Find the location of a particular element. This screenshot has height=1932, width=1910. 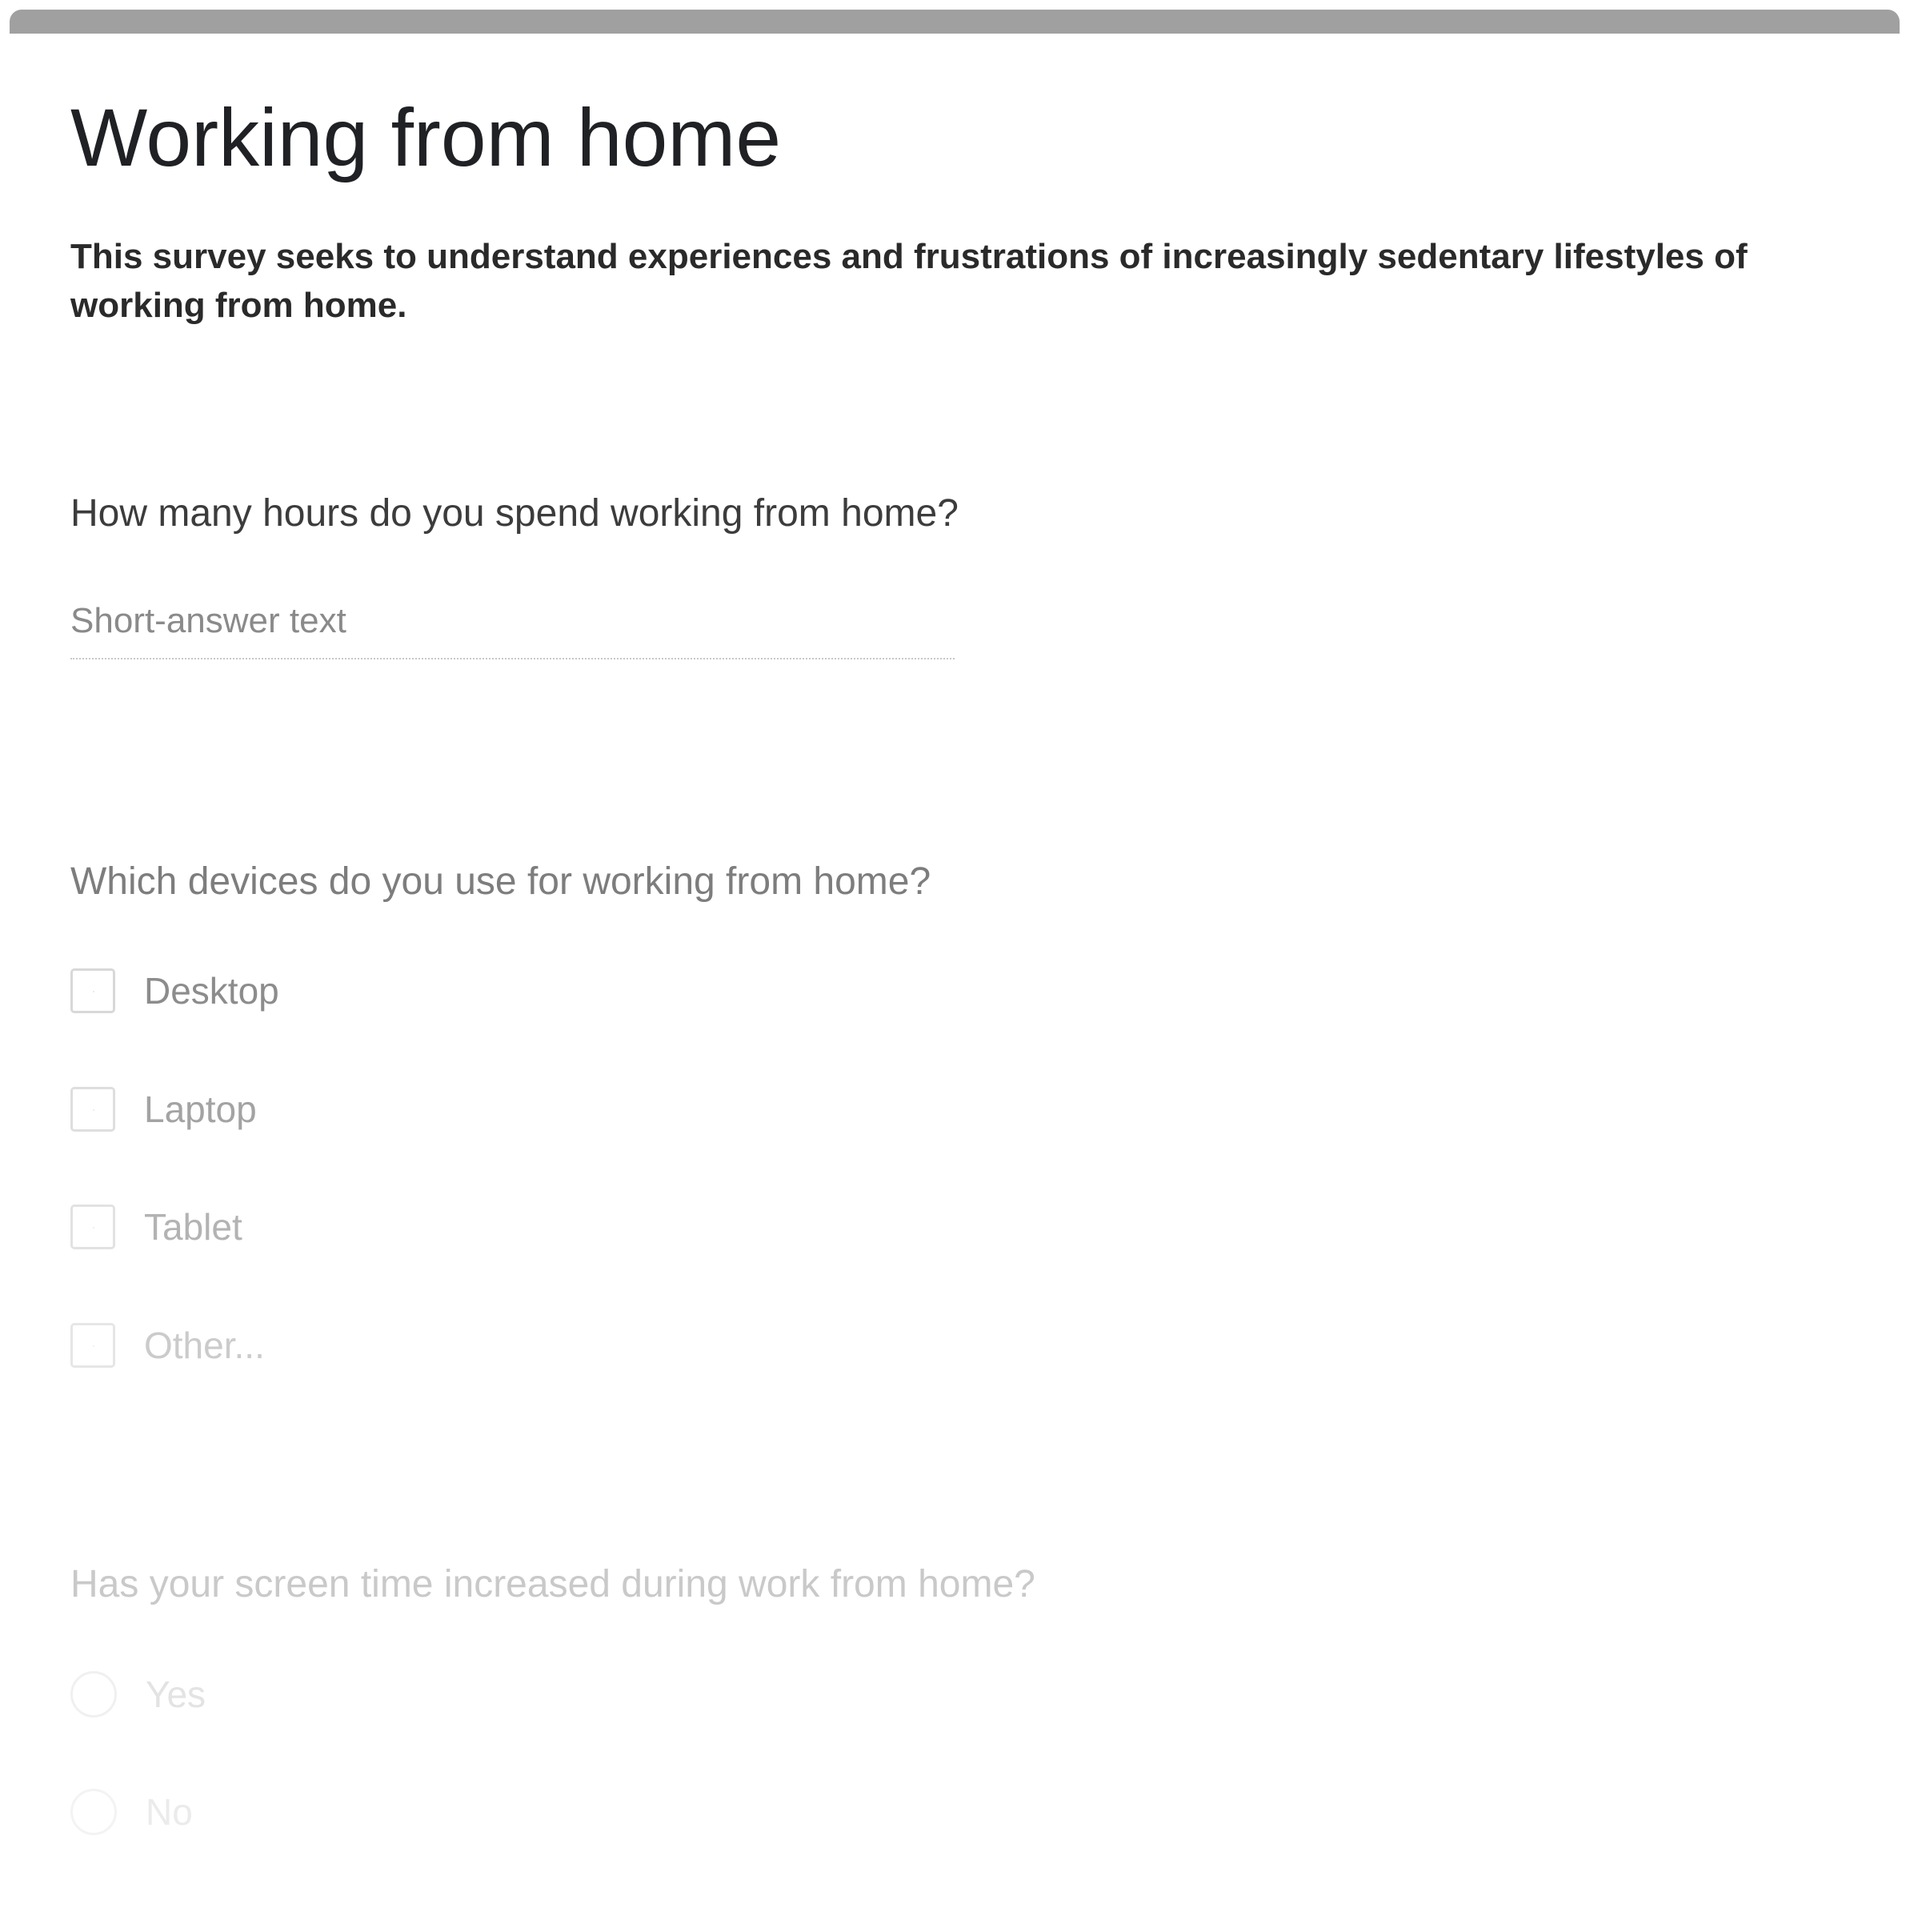

device-option-tablet: Tablet is located at coordinates (156, 1227).